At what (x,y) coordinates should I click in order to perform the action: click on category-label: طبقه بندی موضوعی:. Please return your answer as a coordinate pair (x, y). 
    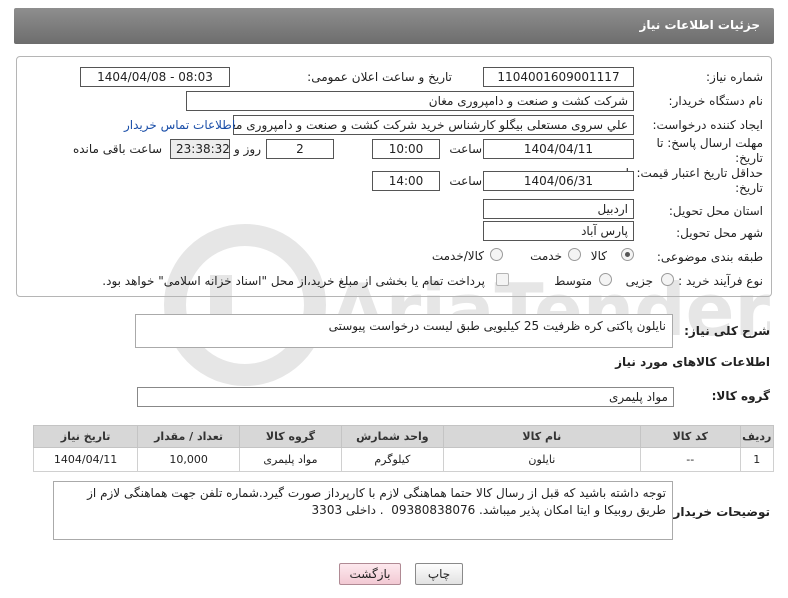
    Looking at the image, I should click on (709, 257).